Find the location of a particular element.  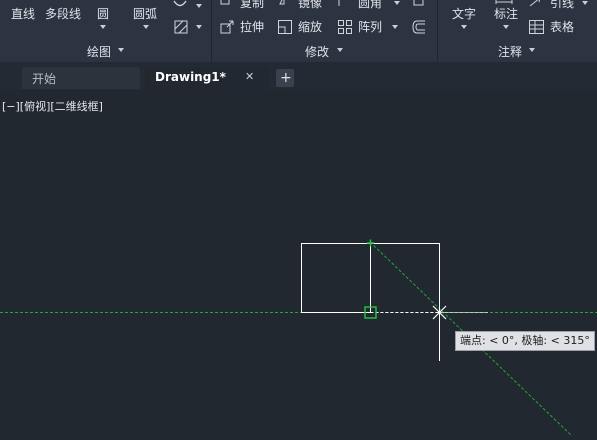

table-icon is located at coordinates (536, 27).